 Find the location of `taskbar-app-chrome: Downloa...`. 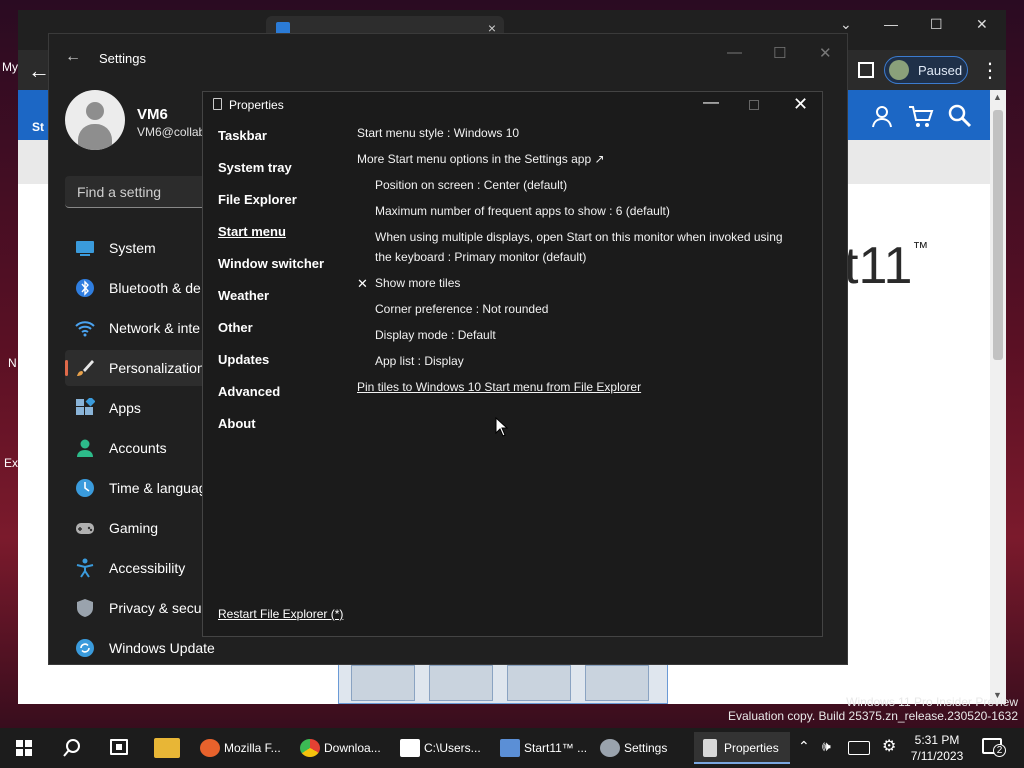

taskbar-app-chrome: Downloa... is located at coordinates (342, 748).